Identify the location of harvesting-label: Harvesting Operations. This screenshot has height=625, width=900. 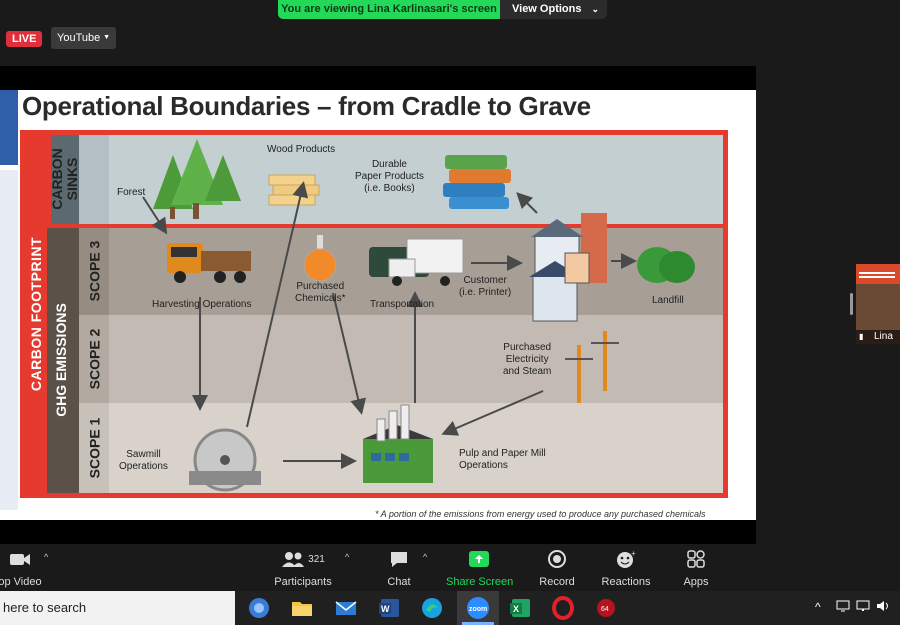
(202, 304).